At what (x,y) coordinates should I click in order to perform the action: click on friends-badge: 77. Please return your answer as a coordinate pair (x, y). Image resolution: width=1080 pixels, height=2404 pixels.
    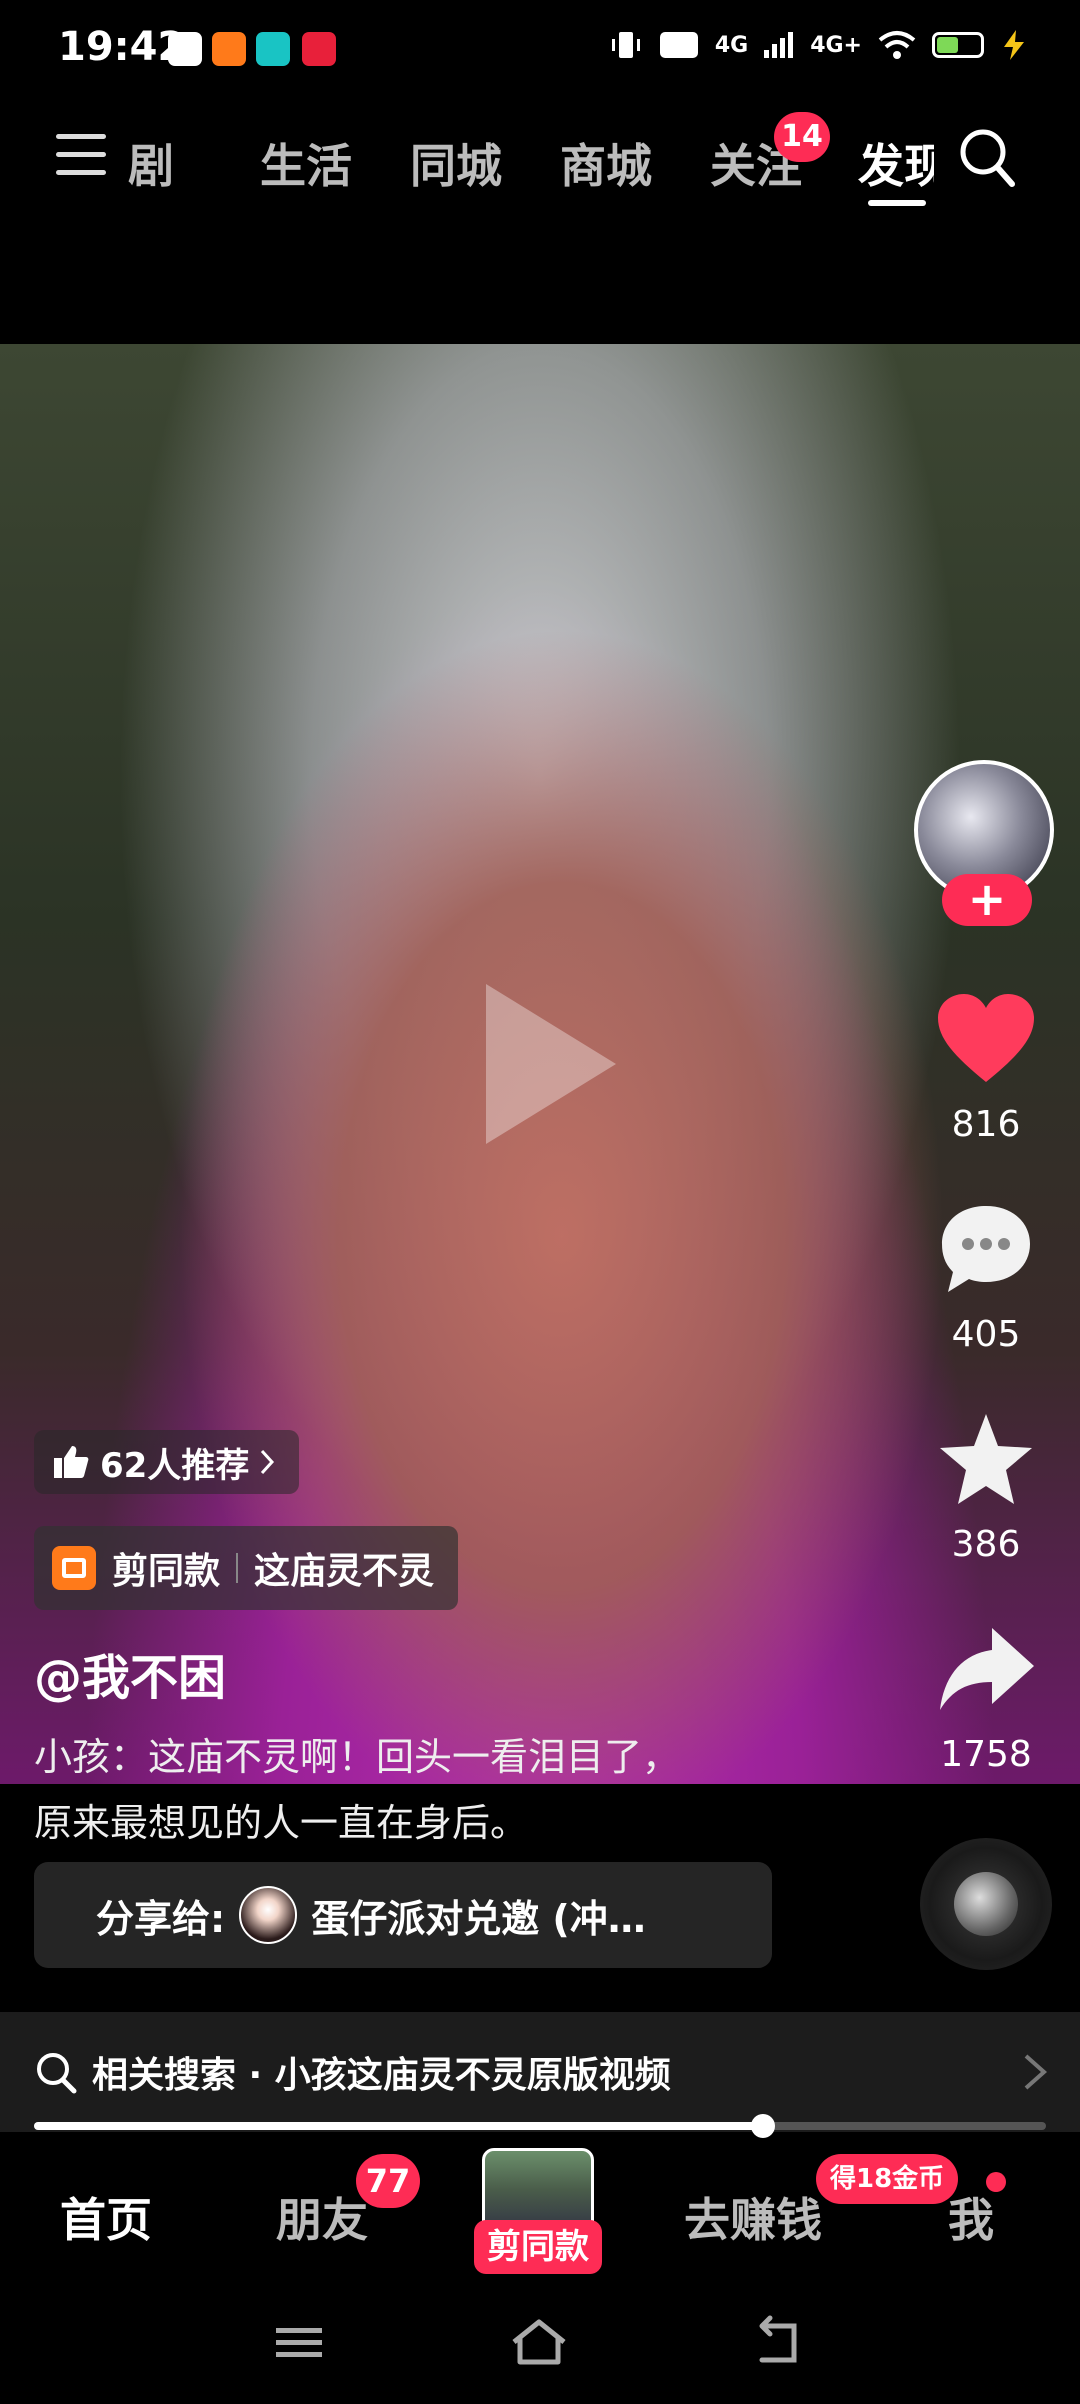
    Looking at the image, I should click on (388, 2181).